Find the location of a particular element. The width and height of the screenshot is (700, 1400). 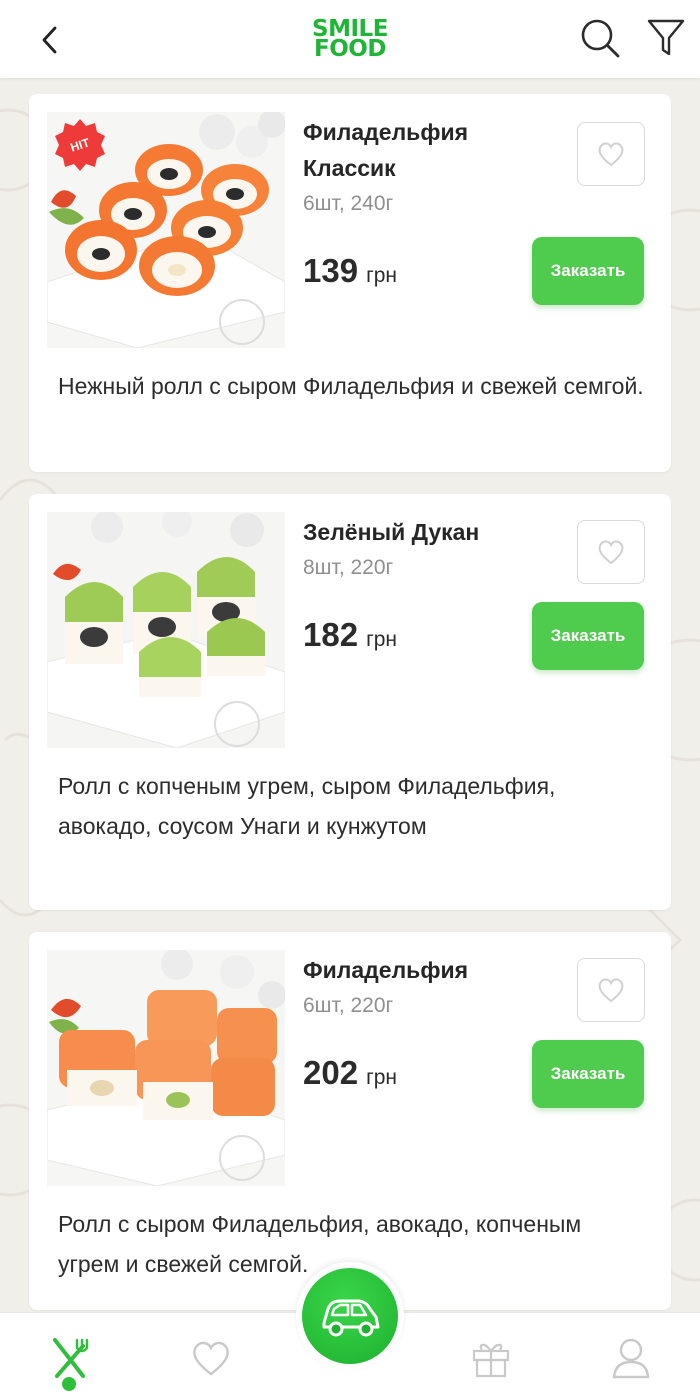

search-icon is located at coordinates (600, 38).